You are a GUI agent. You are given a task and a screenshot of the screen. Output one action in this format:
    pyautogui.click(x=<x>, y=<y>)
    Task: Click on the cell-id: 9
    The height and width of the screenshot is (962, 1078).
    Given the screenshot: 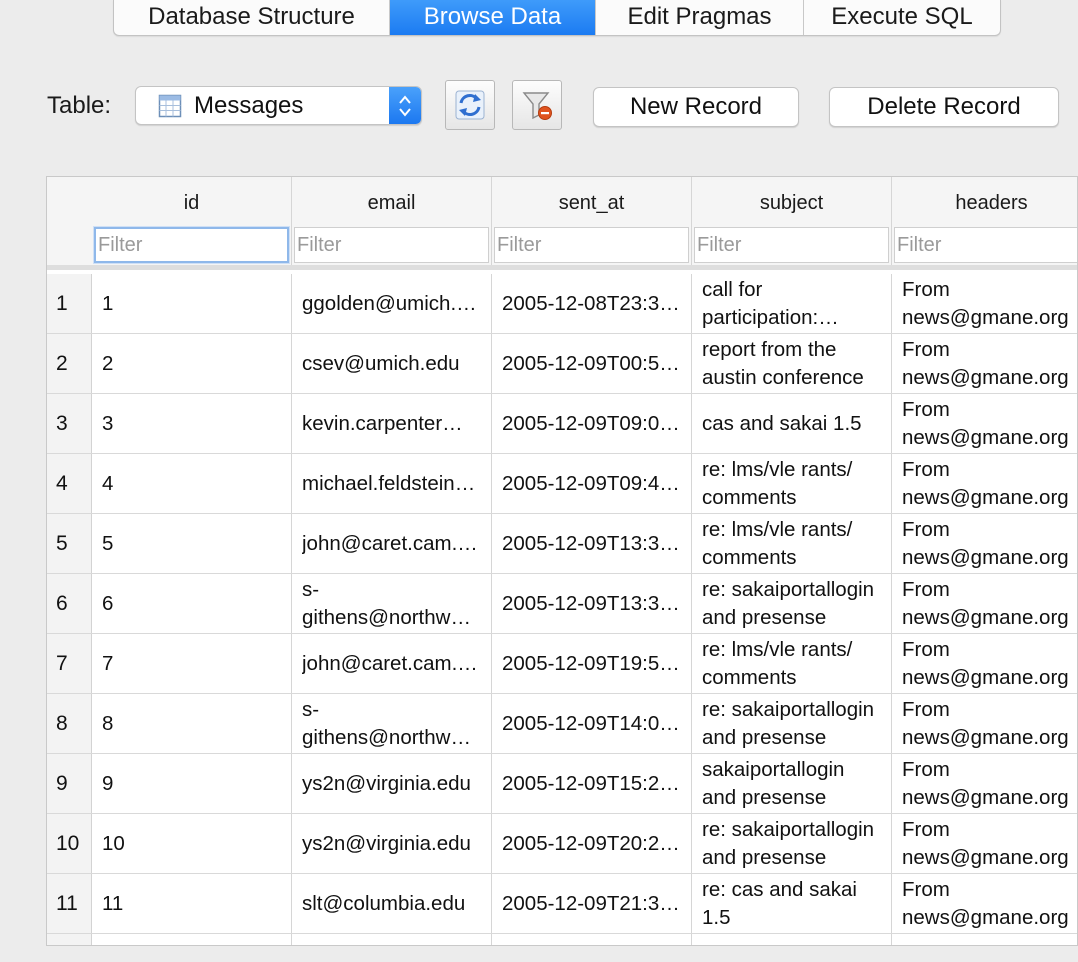 What is the action you would take?
    pyautogui.click(x=192, y=783)
    